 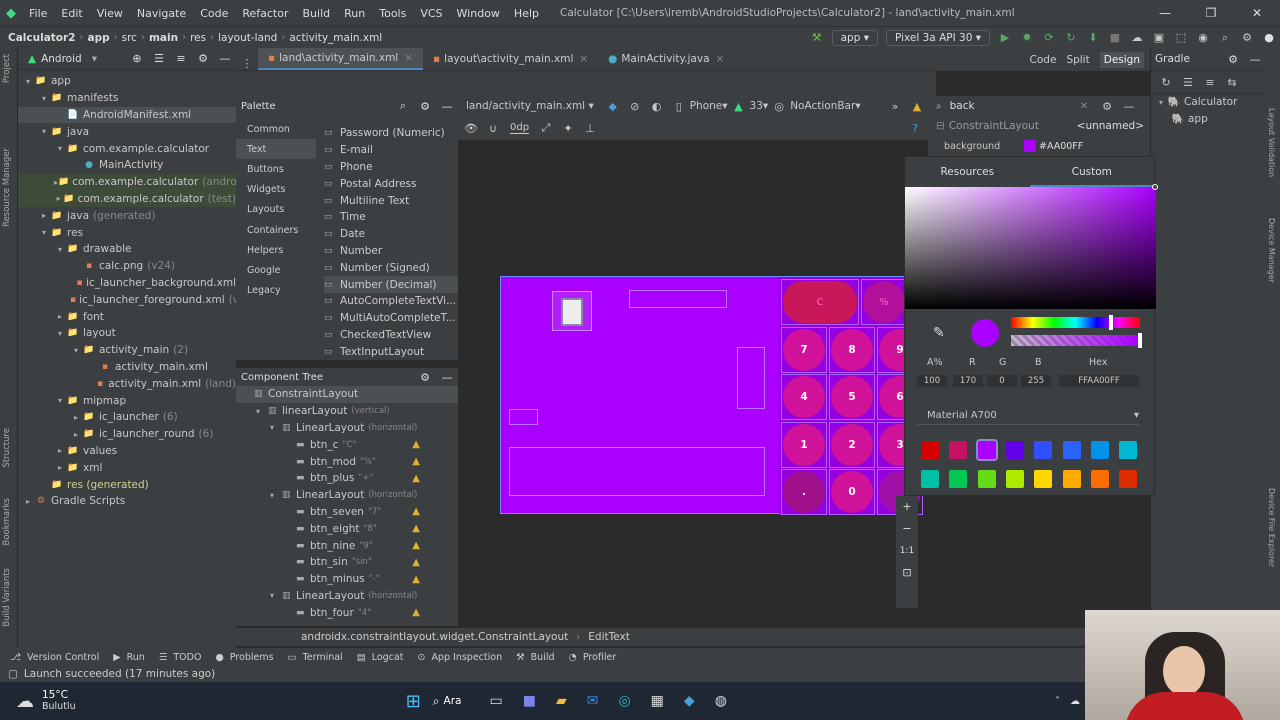 What do you see at coordinates (265, 13) in the screenshot?
I see `menu-refactor: Refactor` at bounding box center [265, 13].